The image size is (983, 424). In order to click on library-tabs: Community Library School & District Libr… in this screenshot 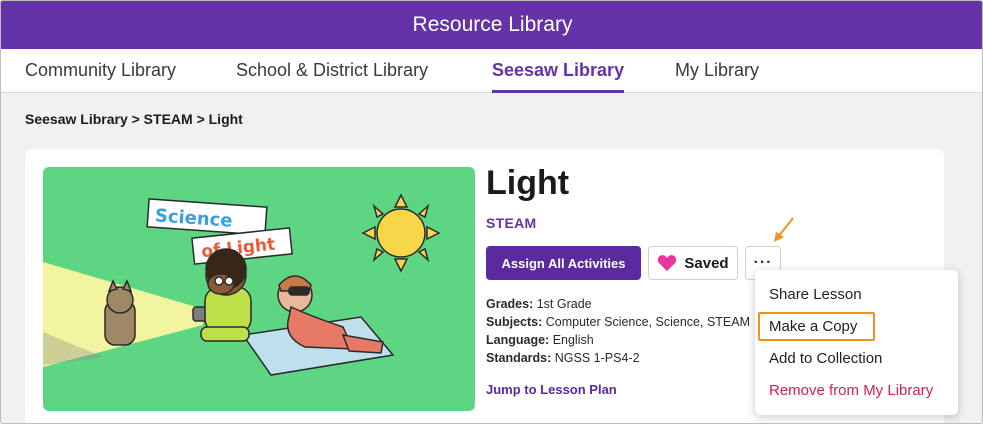, I will do `click(491, 71)`.